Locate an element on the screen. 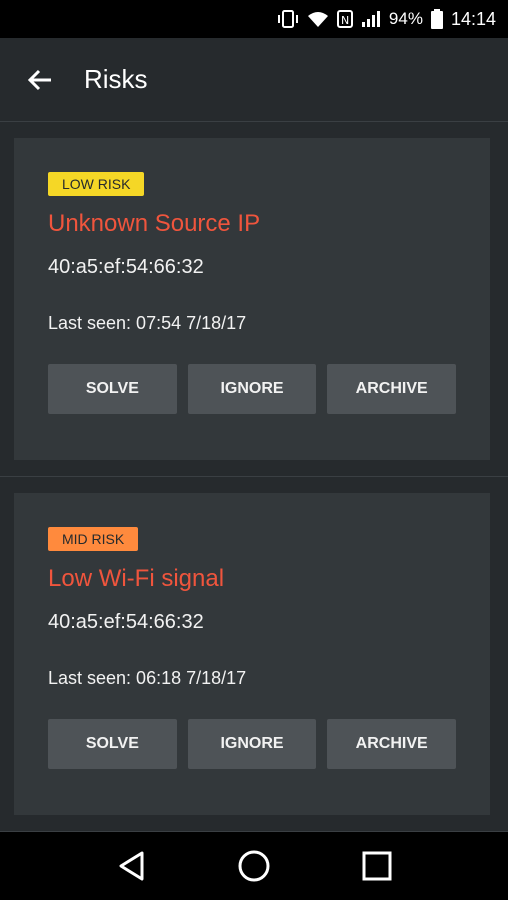 Image resolution: width=508 pixels, height=900 pixels. app-bar: Risks is located at coordinates (254, 80).